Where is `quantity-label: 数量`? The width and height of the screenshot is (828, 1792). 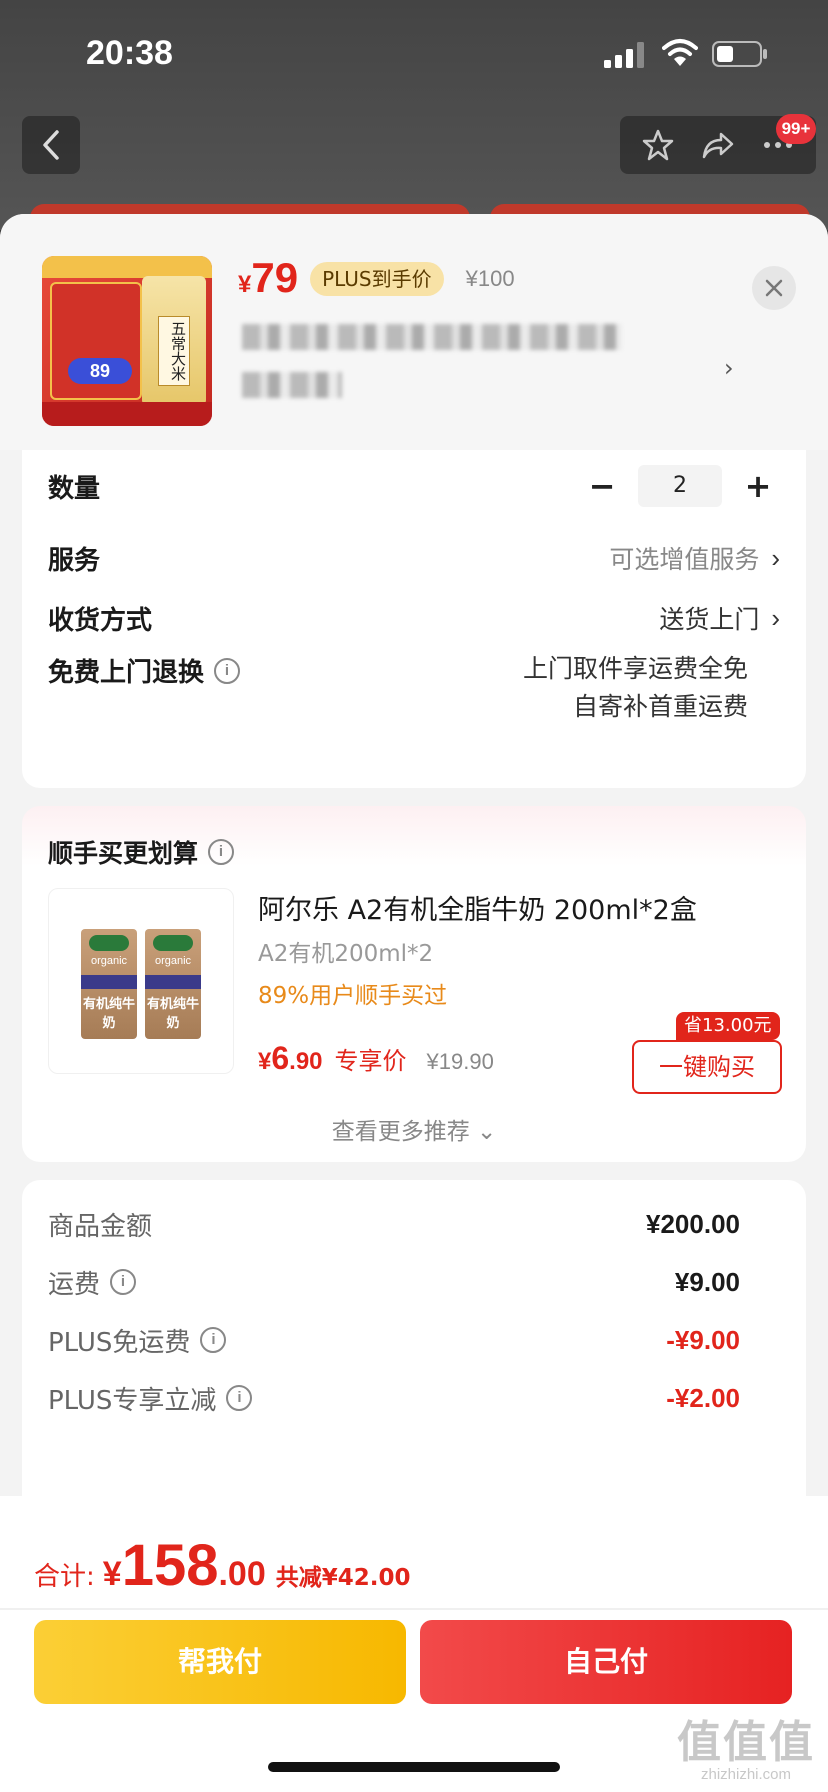
quantity-label: 数量 is located at coordinates (74, 488).